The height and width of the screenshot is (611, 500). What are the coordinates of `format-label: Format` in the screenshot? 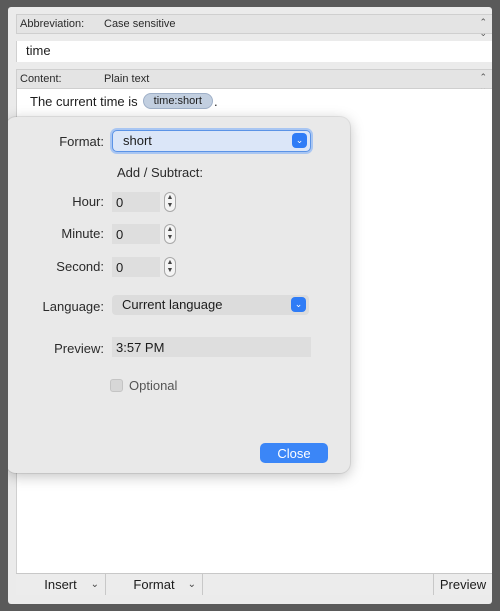 It's located at (154, 584).